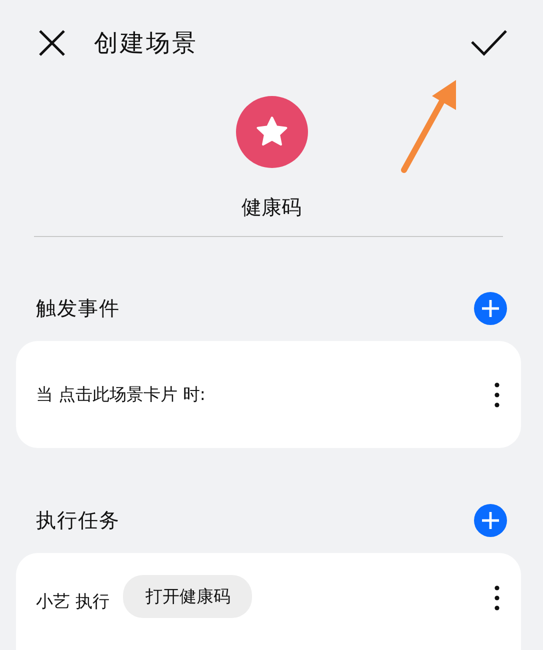 The width and height of the screenshot is (543, 650). What do you see at coordinates (78, 520) in the screenshot?
I see `section-title: 执行任务` at bounding box center [78, 520].